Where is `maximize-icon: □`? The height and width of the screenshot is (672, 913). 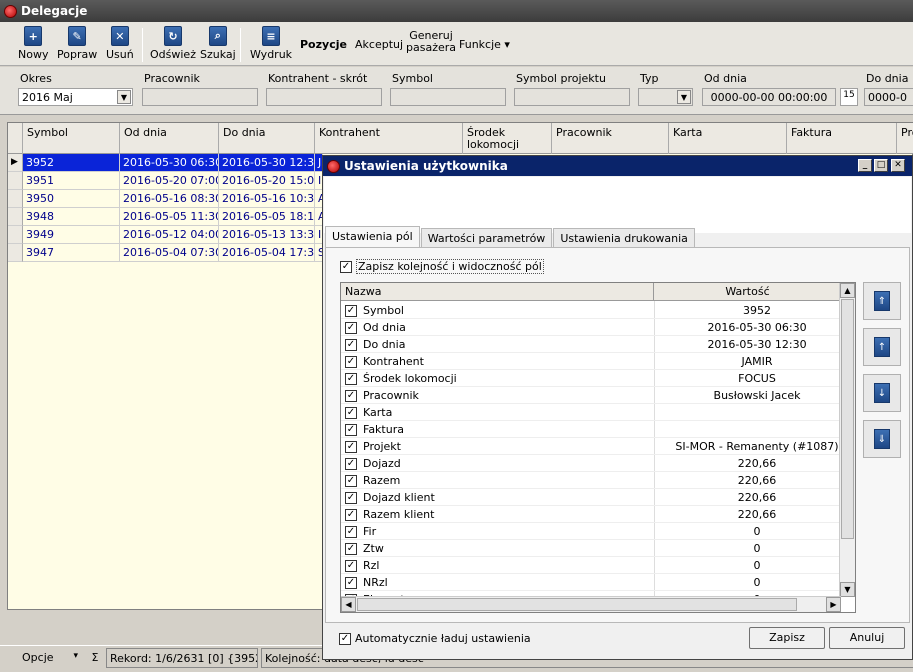 maximize-icon: □ is located at coordinates (881, 165).